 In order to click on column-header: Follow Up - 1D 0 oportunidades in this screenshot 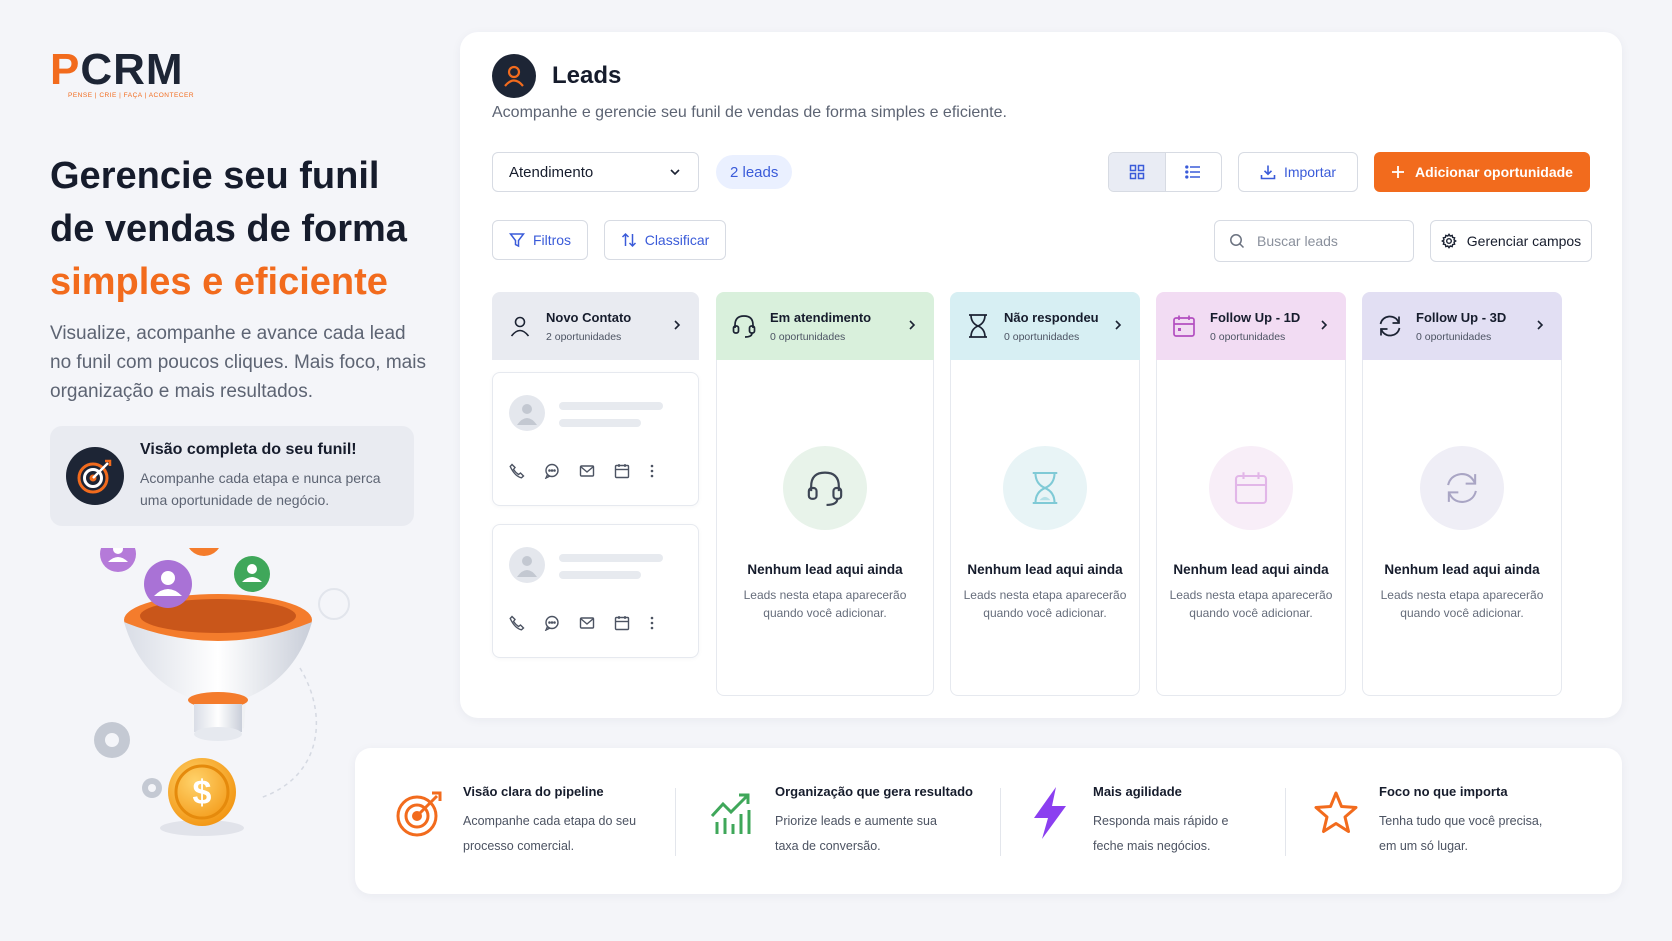, I will do `click(1251, 326)`.